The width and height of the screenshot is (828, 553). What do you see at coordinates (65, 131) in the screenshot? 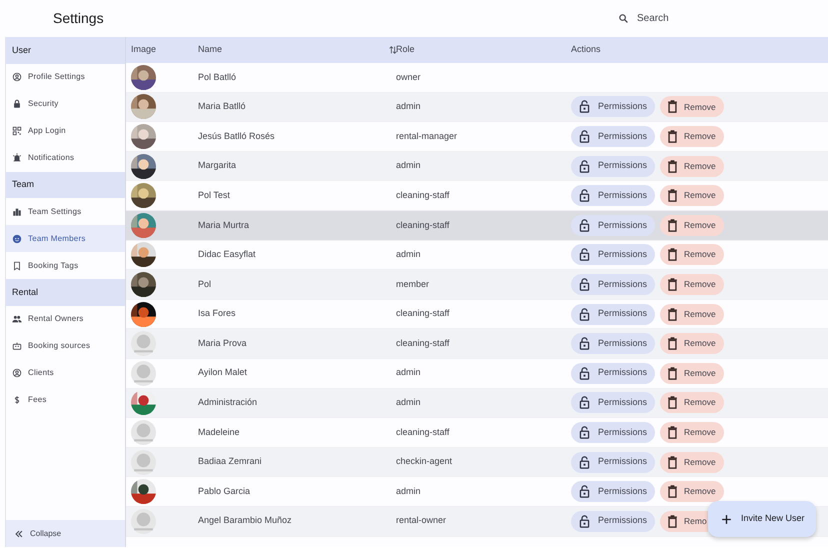
I see `sidebar-item: App Login` at bounding box center [65, 131].